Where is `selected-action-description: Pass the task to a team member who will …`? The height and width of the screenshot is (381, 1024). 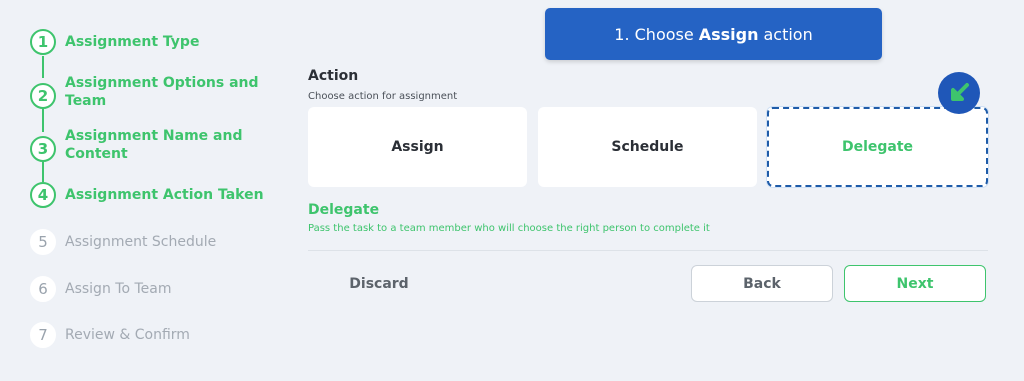 selected-action-description: Pass the task to a team member who will … is located at coordinates (509, 228).